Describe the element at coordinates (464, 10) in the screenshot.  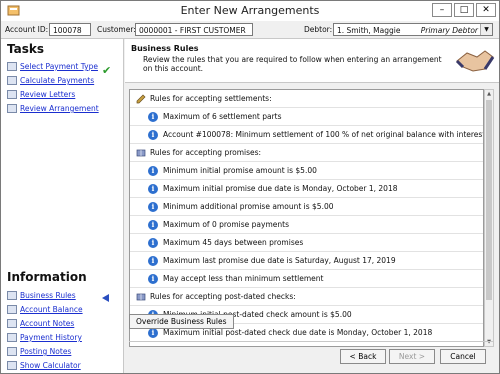
I see `maximize-button: □` at that location.